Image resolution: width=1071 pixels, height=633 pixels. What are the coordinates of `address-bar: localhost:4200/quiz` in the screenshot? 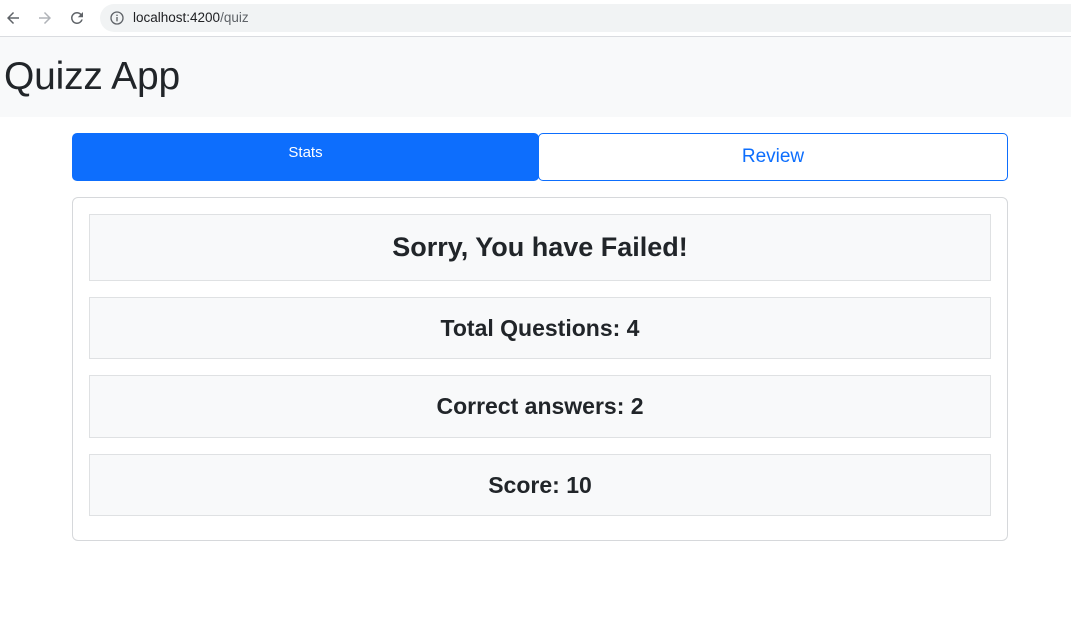 It's located at (585, 18).